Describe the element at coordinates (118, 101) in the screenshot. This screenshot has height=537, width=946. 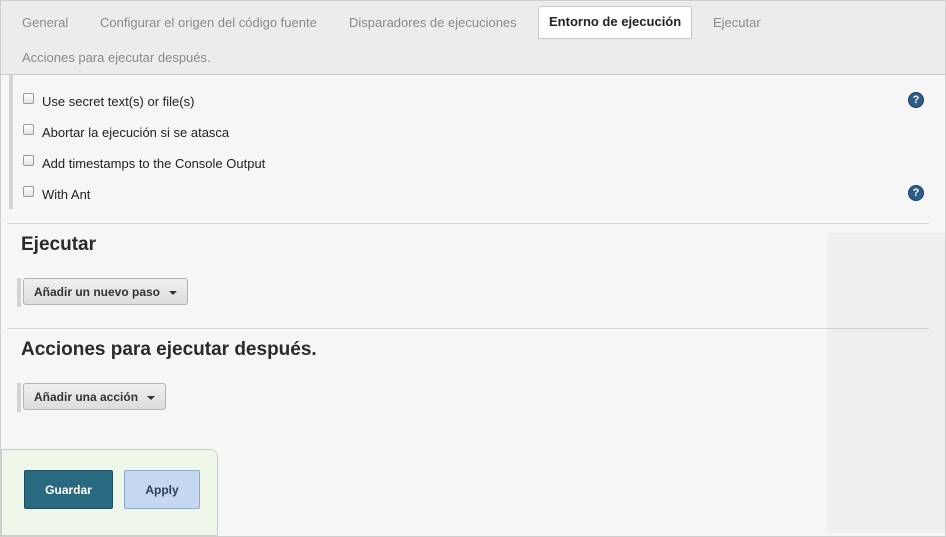
I see `option-label: Use secret text(s) or file(s)` at that location.